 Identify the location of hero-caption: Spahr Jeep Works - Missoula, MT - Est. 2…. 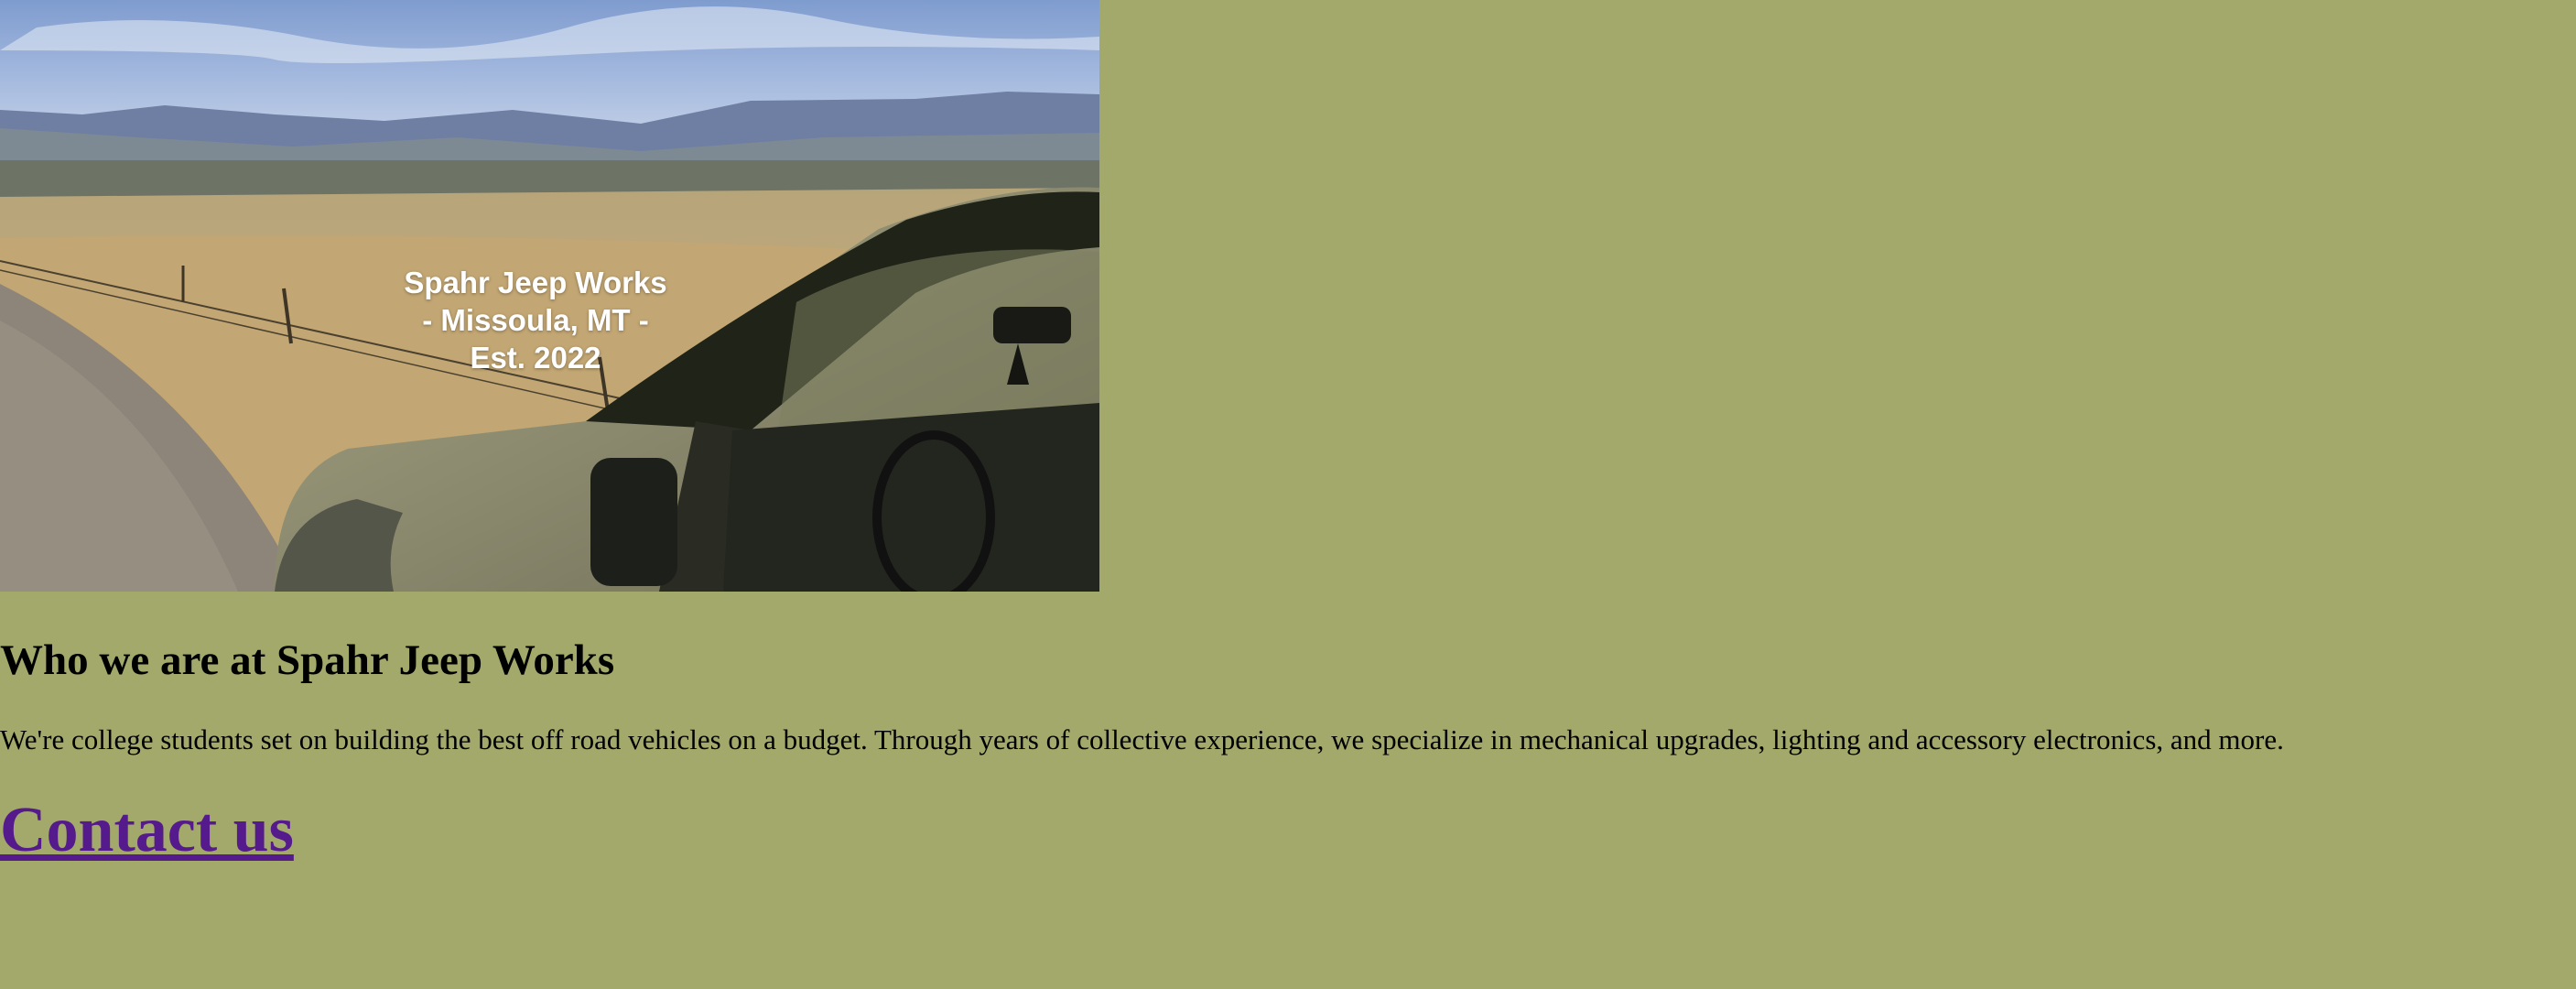
(535, 320).